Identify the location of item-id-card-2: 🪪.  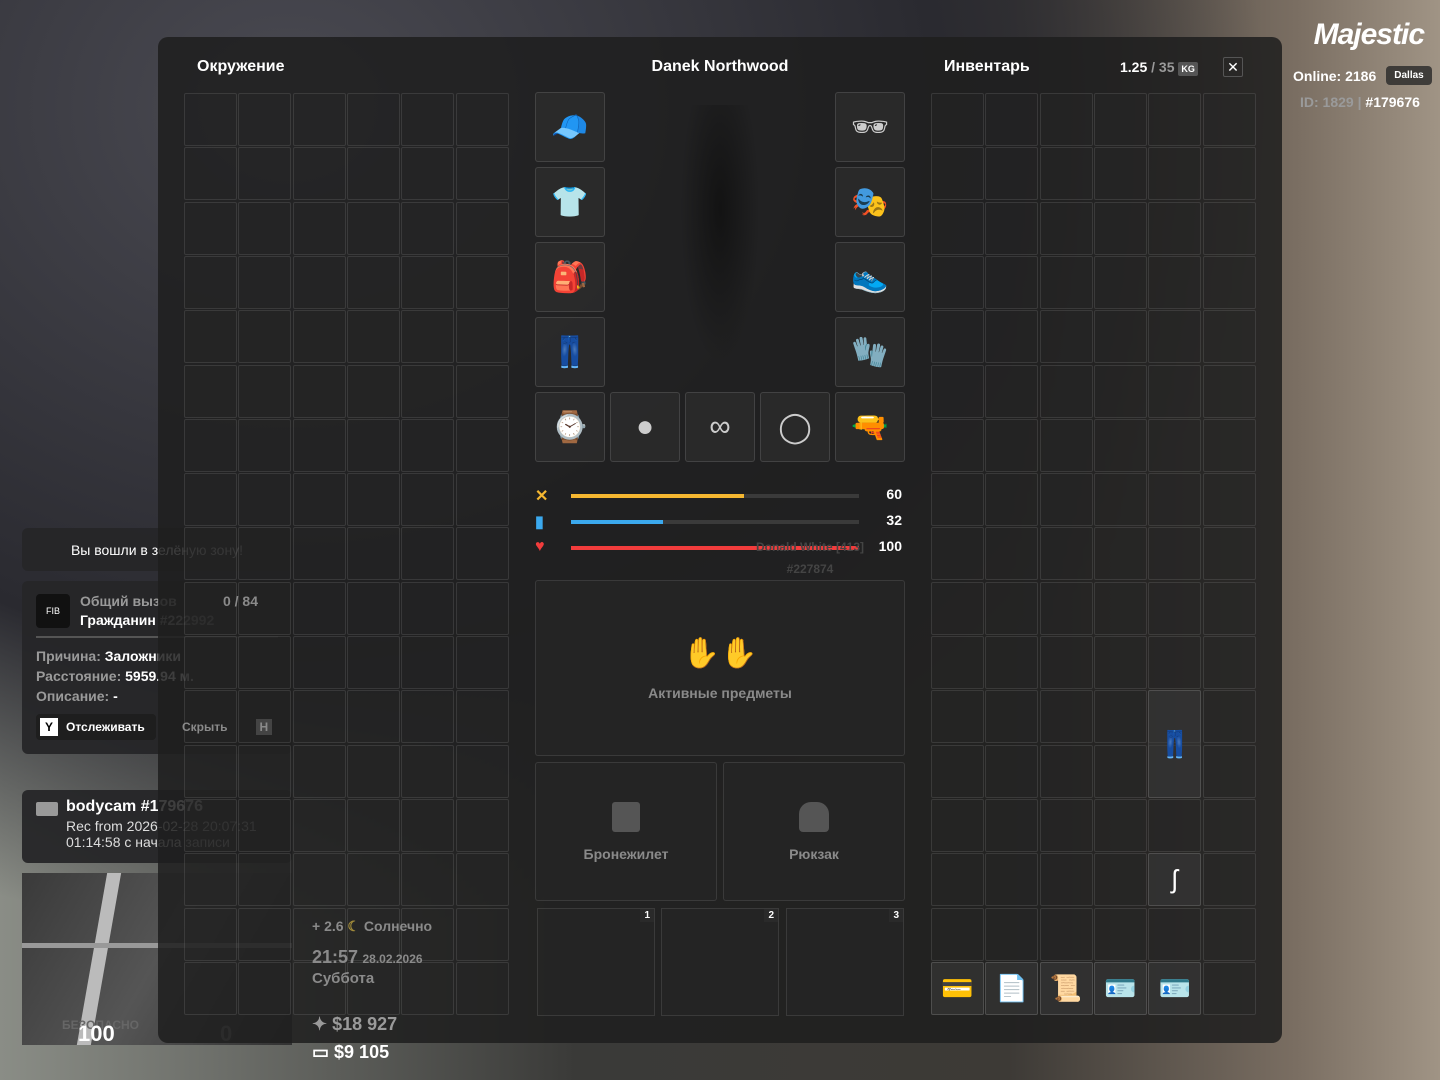
(1175, 988).